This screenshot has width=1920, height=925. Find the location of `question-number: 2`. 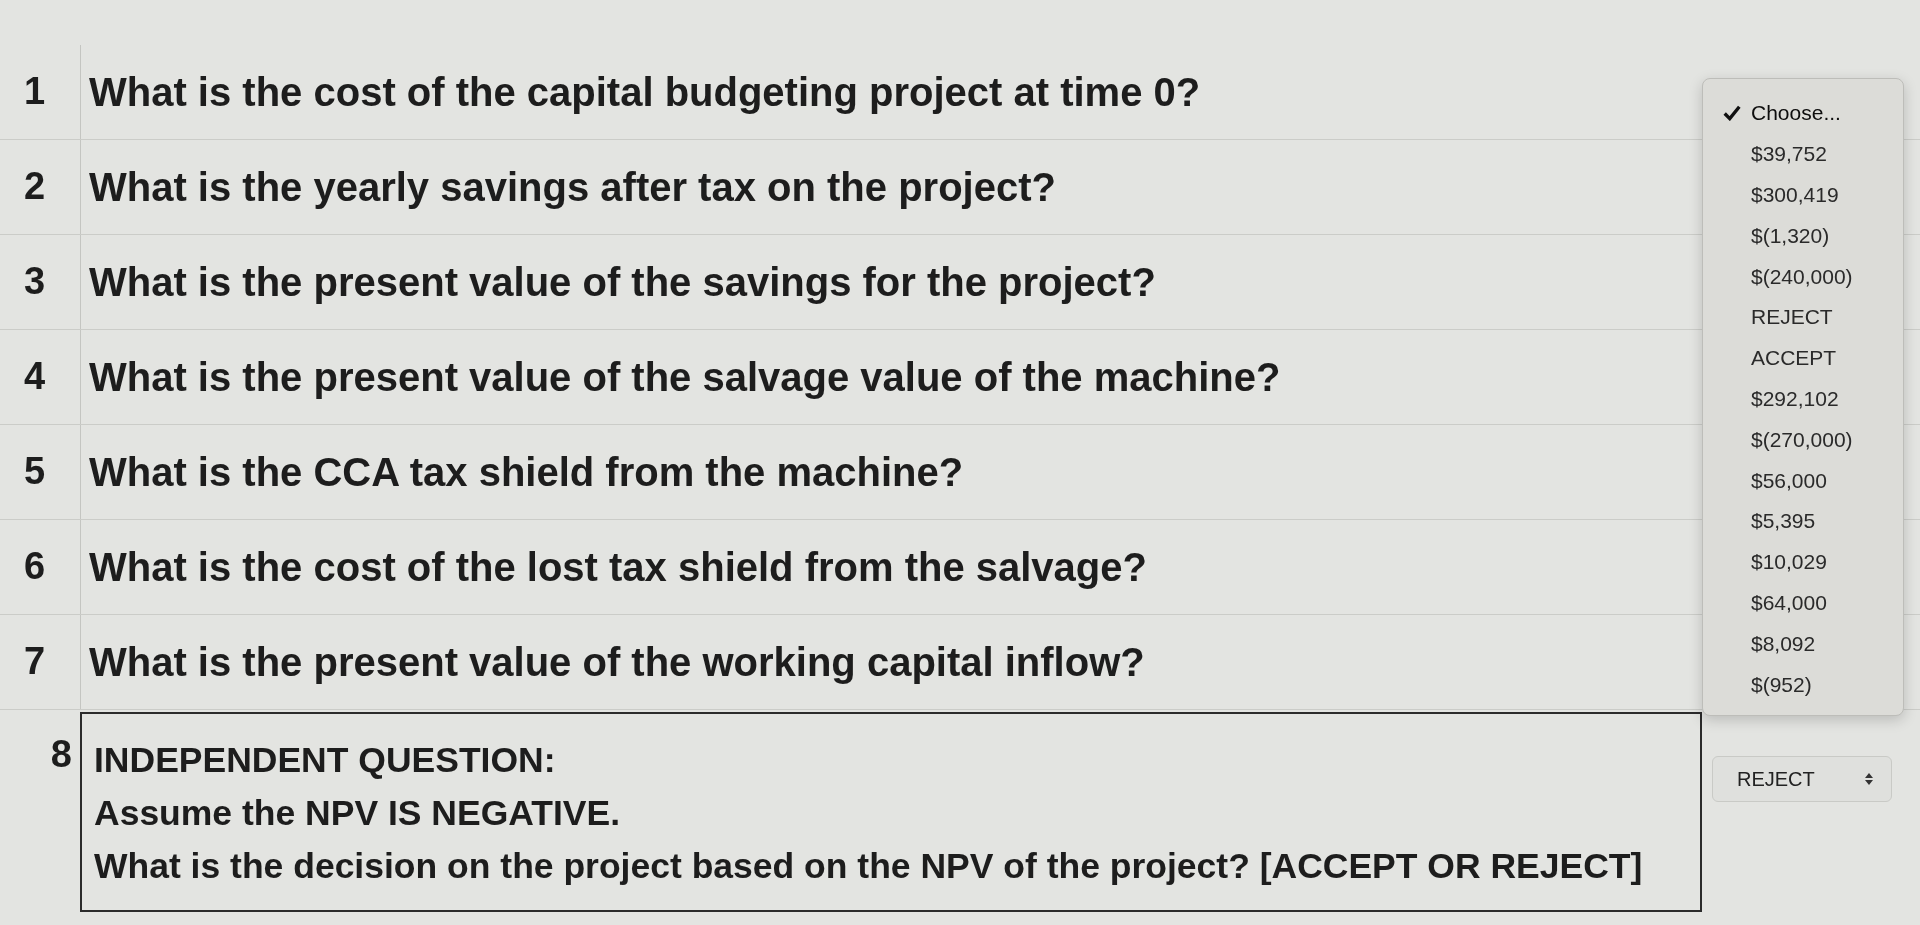

question-number: 2 is located at coordinates (35, 187).